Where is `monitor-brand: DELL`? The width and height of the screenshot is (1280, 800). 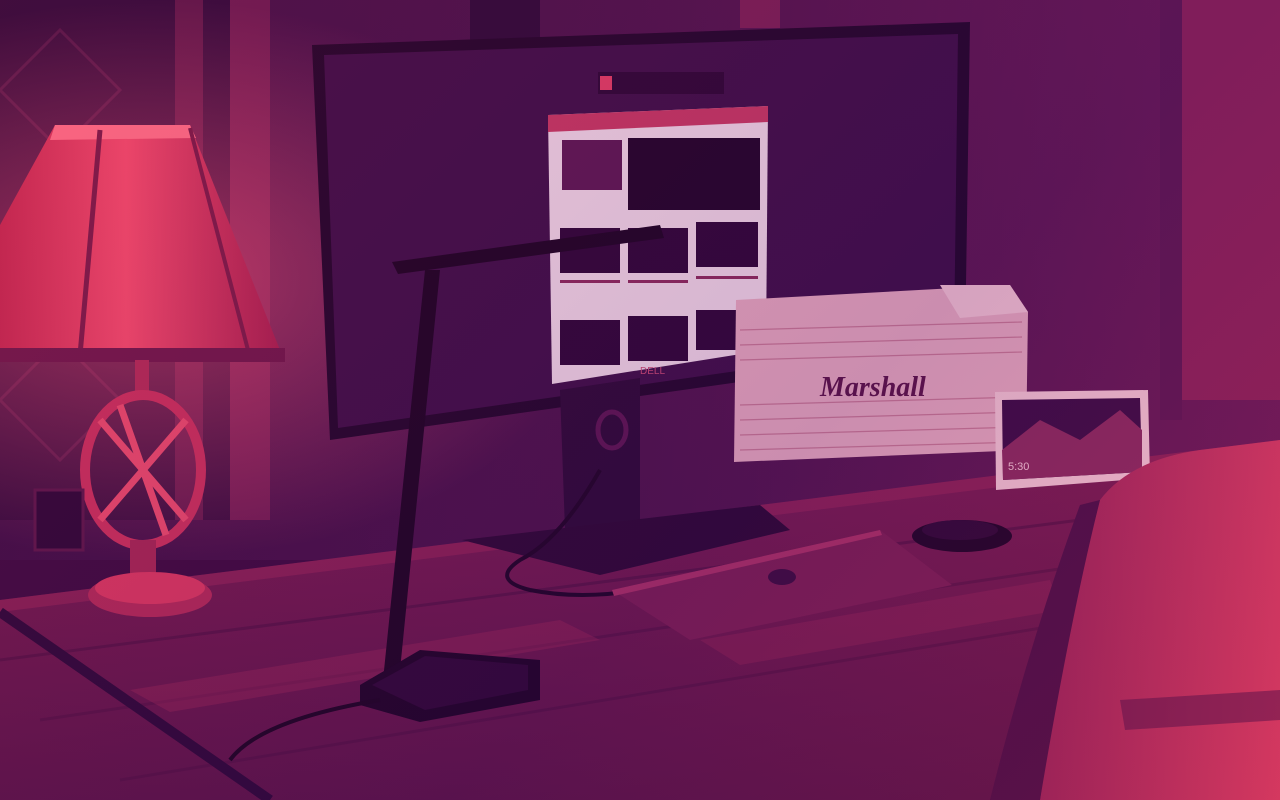 monitor-brand: DELL is located at coordinates (652, 371).